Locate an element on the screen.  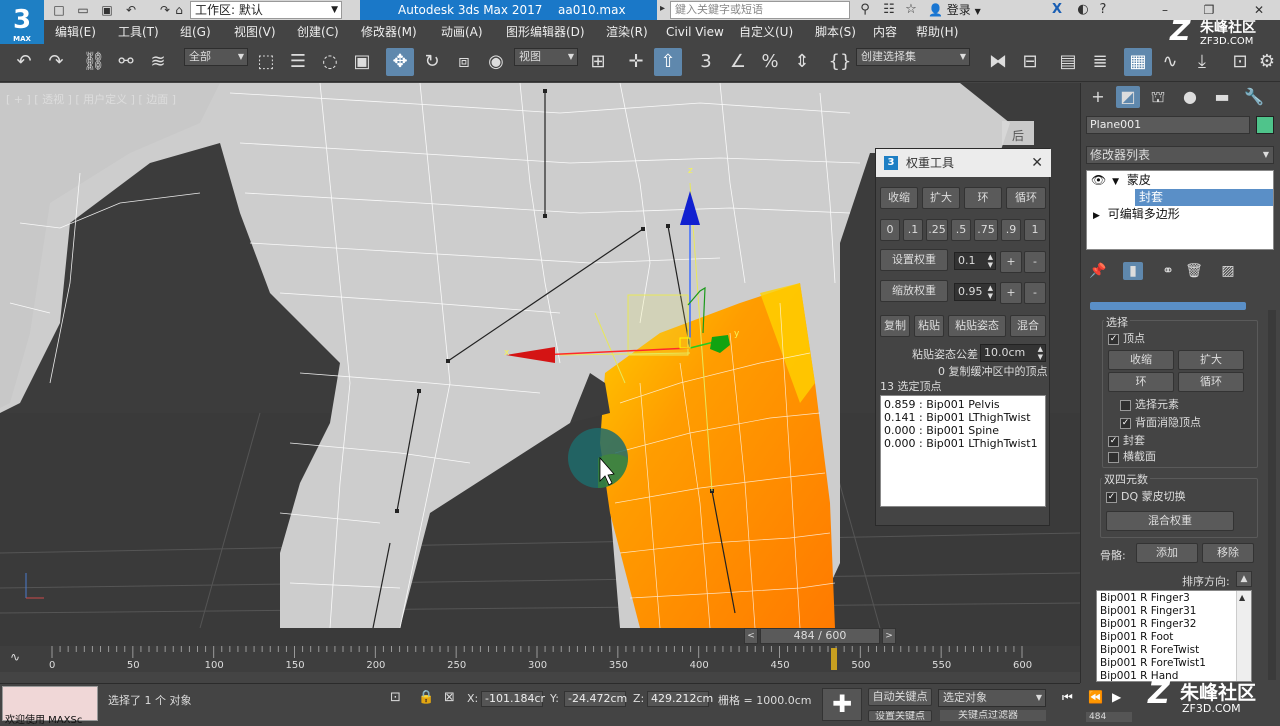
exchange-apps-icon: X is located at coordinates (1057, 10).